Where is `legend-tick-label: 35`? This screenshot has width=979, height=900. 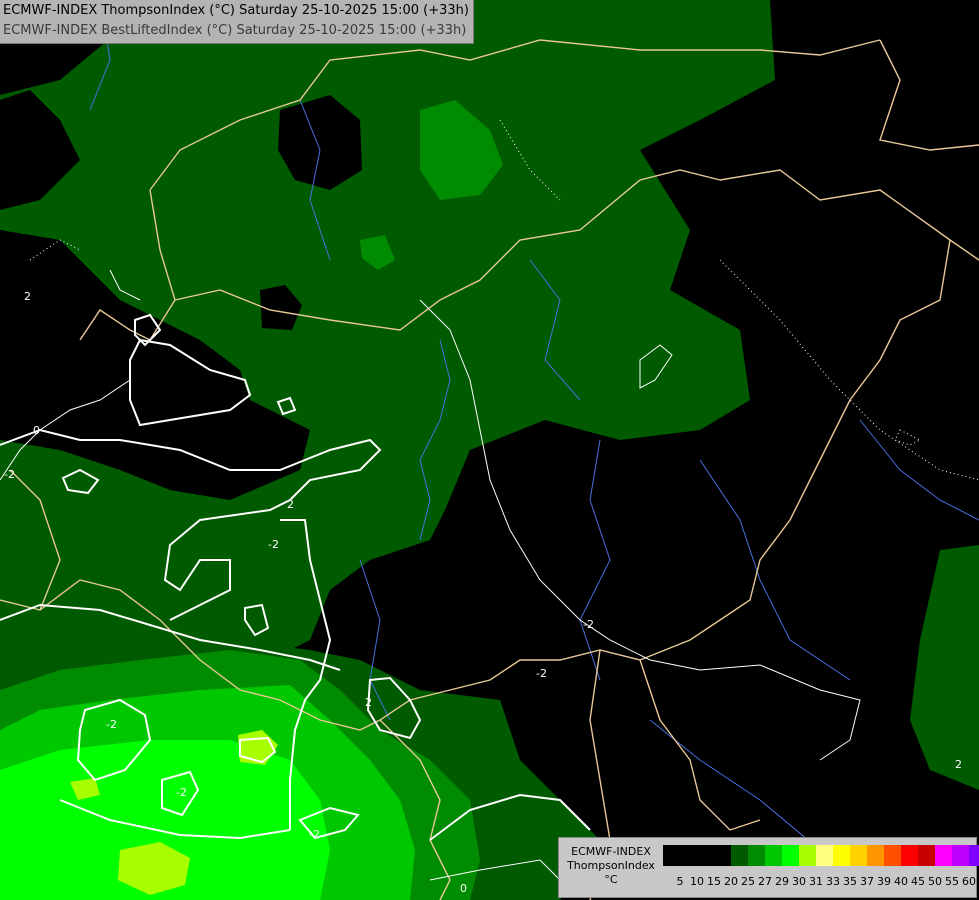
legend-tick-label: 35 is located at coordinates (850, 881).